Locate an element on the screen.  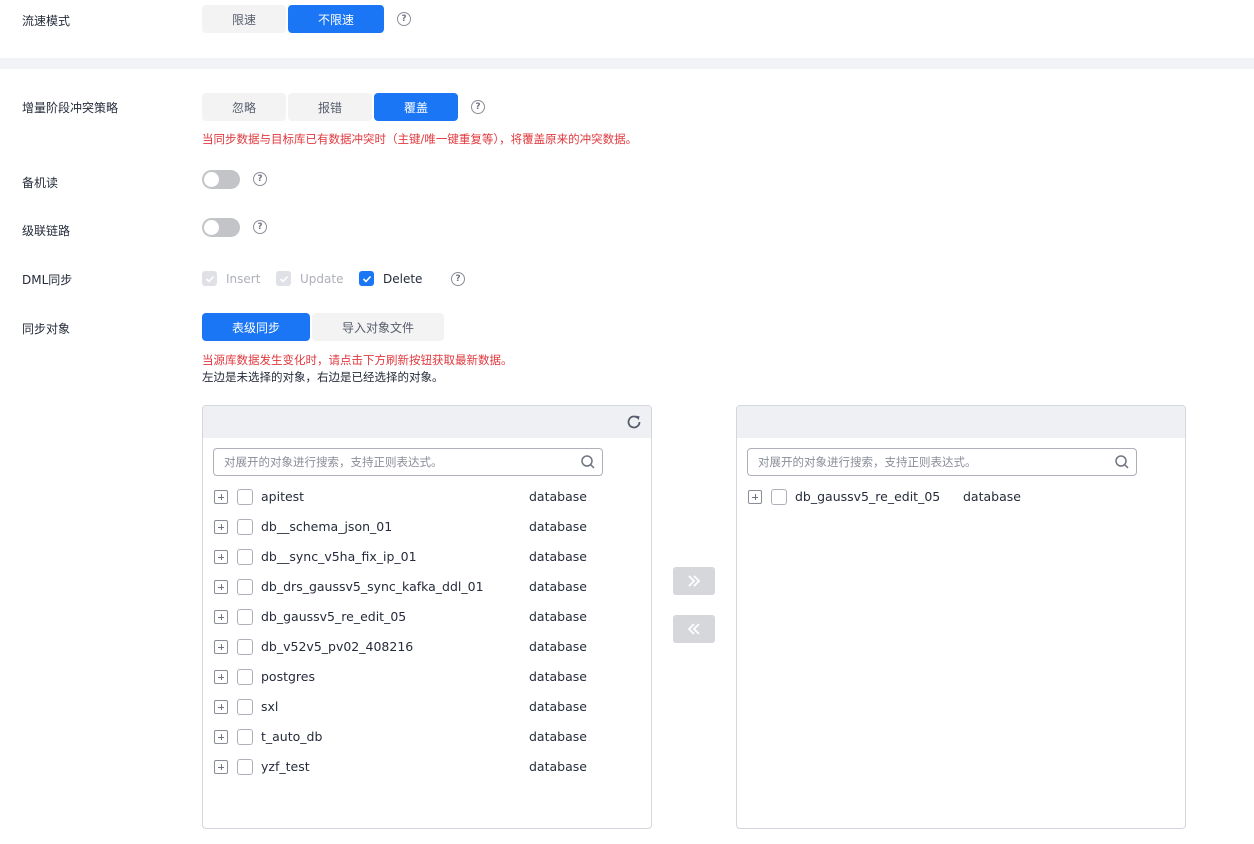
item-name: db__schema_json_01 is located at coordinates (327, 526).